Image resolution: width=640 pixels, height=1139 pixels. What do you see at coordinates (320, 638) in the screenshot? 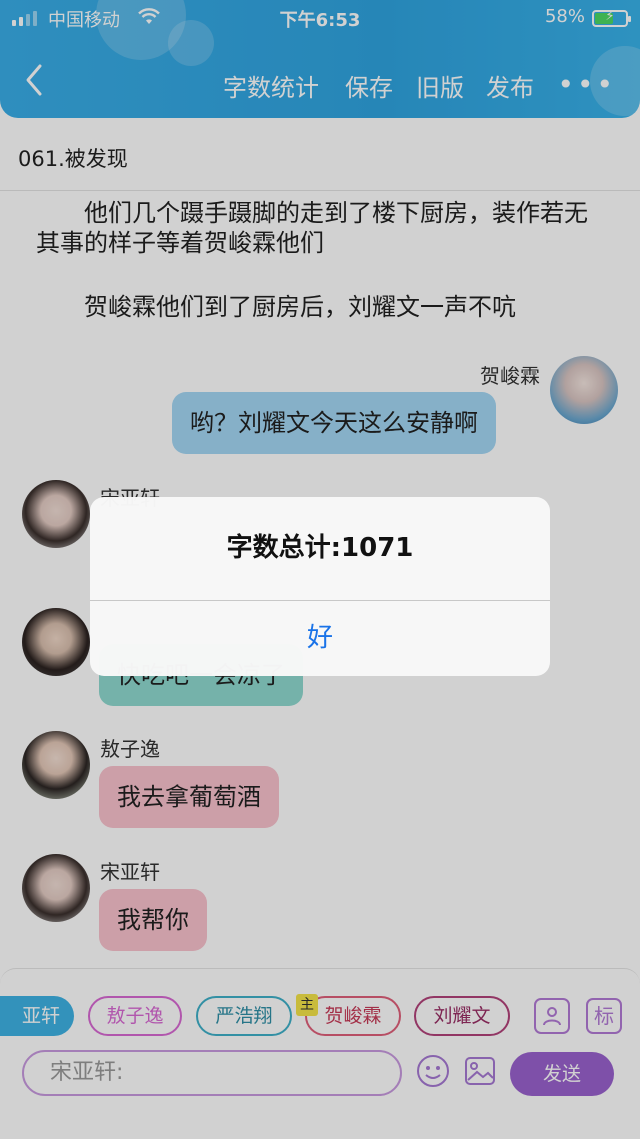
I see `dialog-ok-button: 好` at bounding box center [320, 638].